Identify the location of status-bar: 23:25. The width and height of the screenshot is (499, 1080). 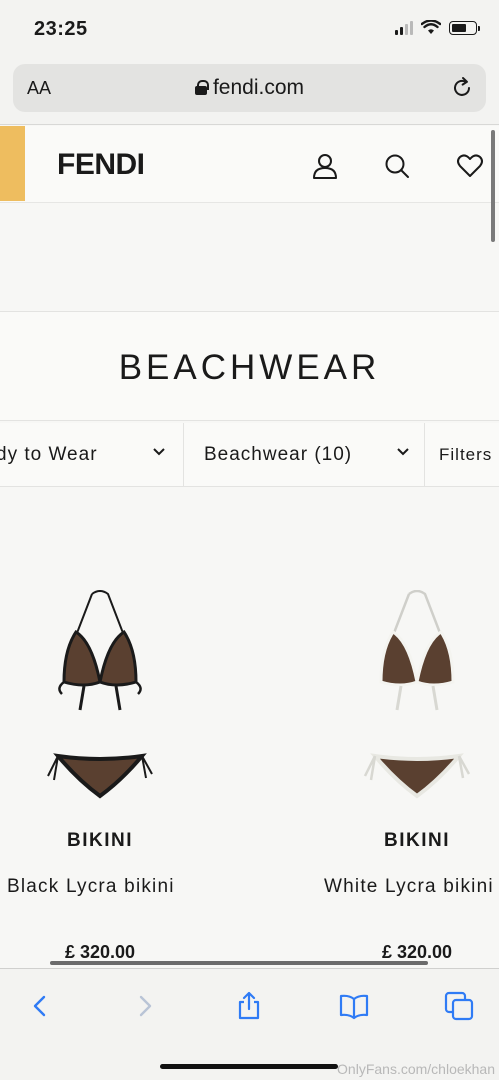
(249, 28).